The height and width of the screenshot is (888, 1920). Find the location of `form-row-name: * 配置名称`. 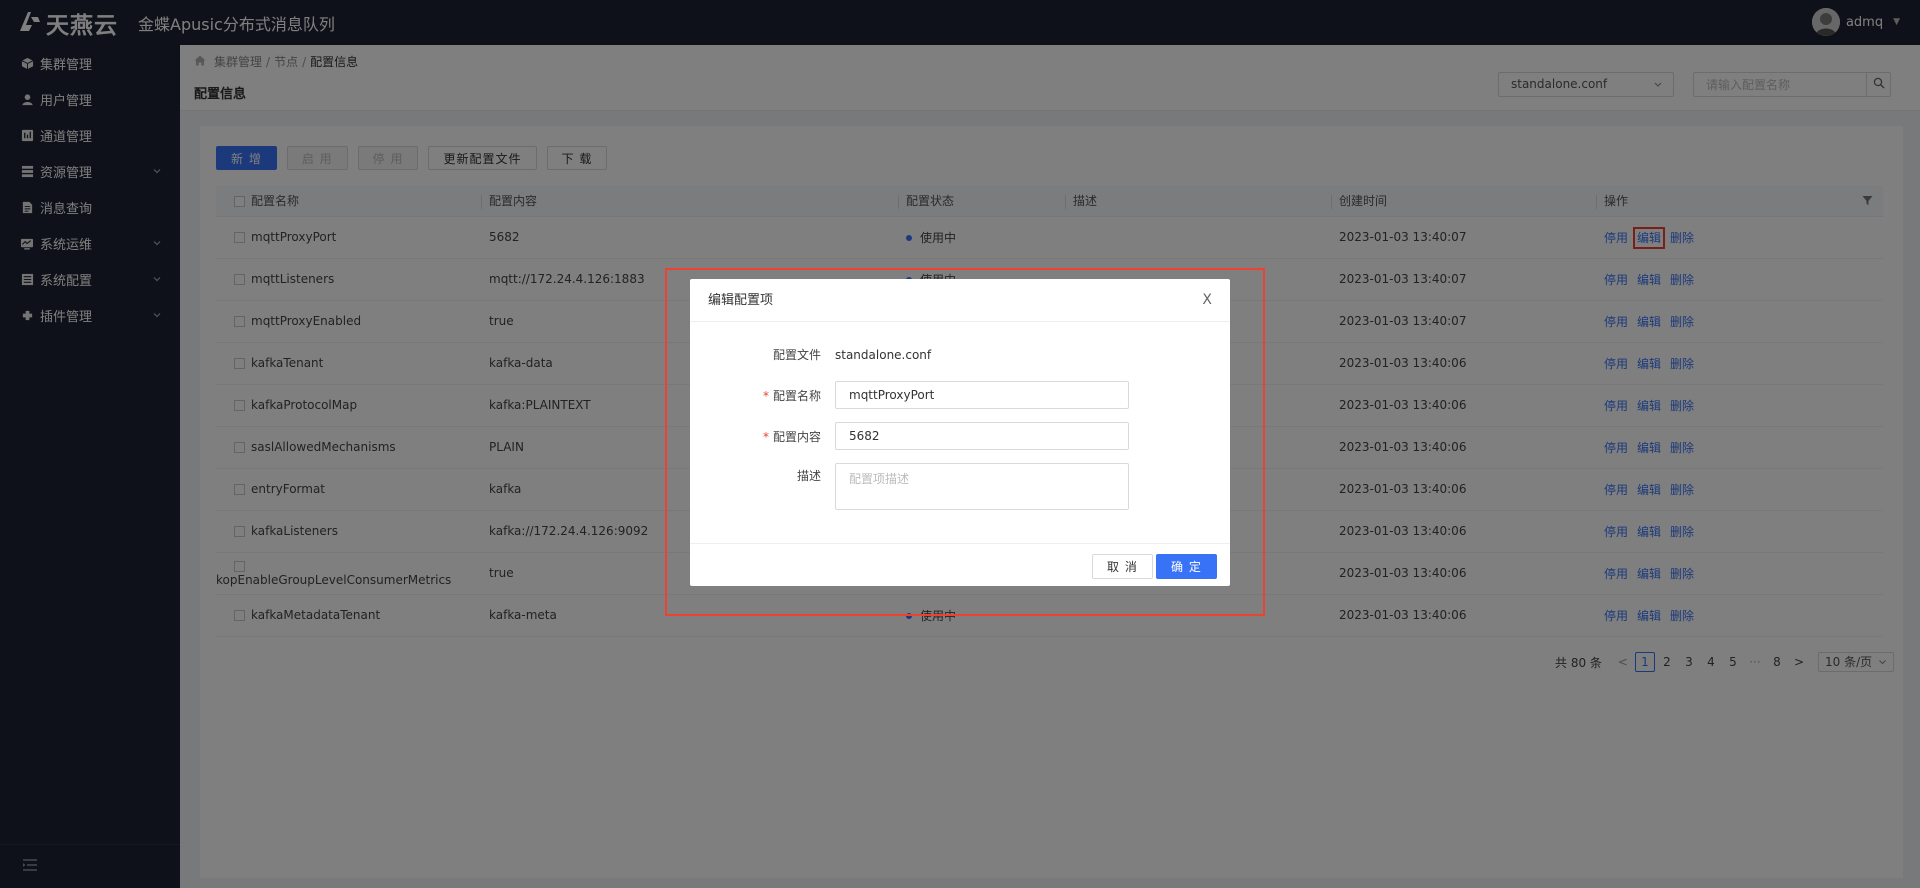

form-row-name: * 配置名称 is located at coordinates (909, 395).